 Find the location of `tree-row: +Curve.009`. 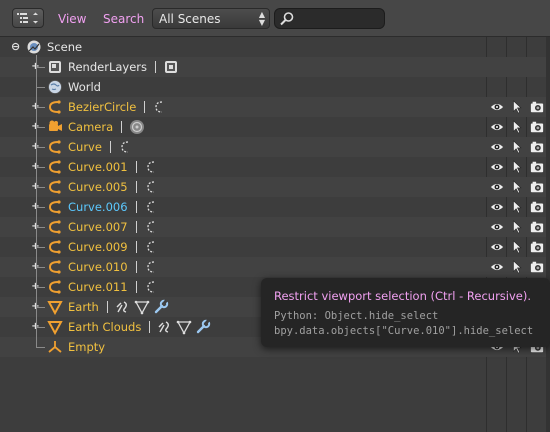

tree-row: +Curve.009 is located at coordinates (273, 247).